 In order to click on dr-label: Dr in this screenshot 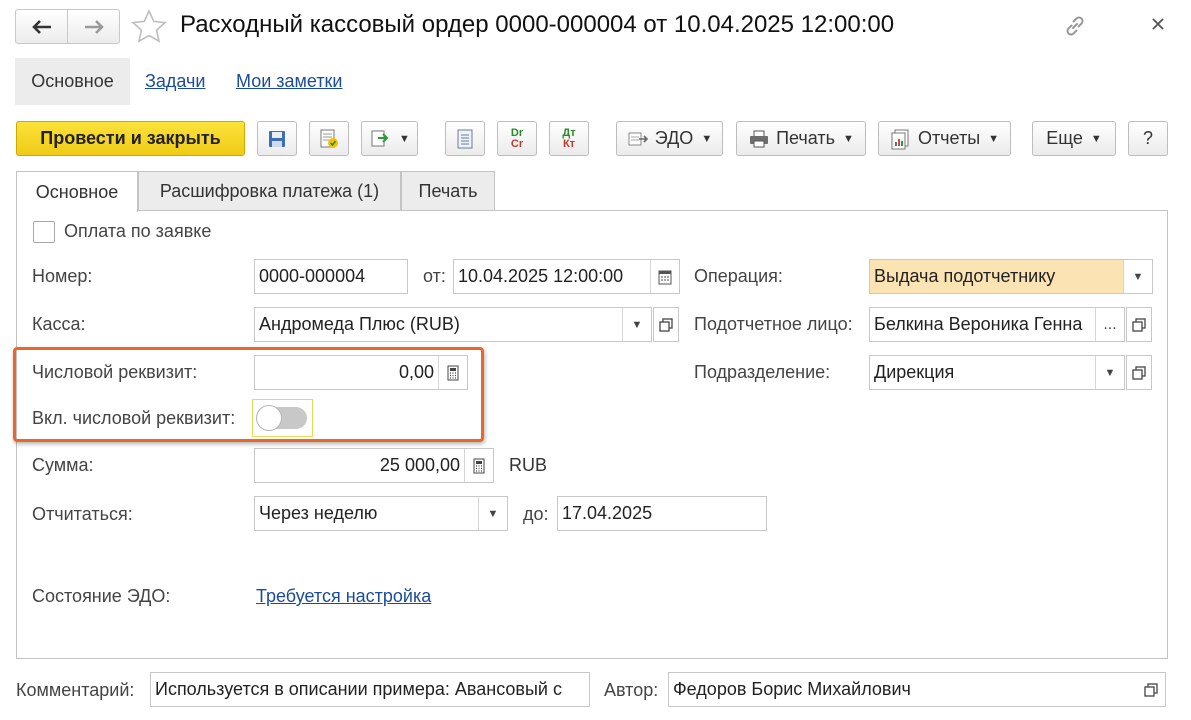, I will do `click(517, 132)`.